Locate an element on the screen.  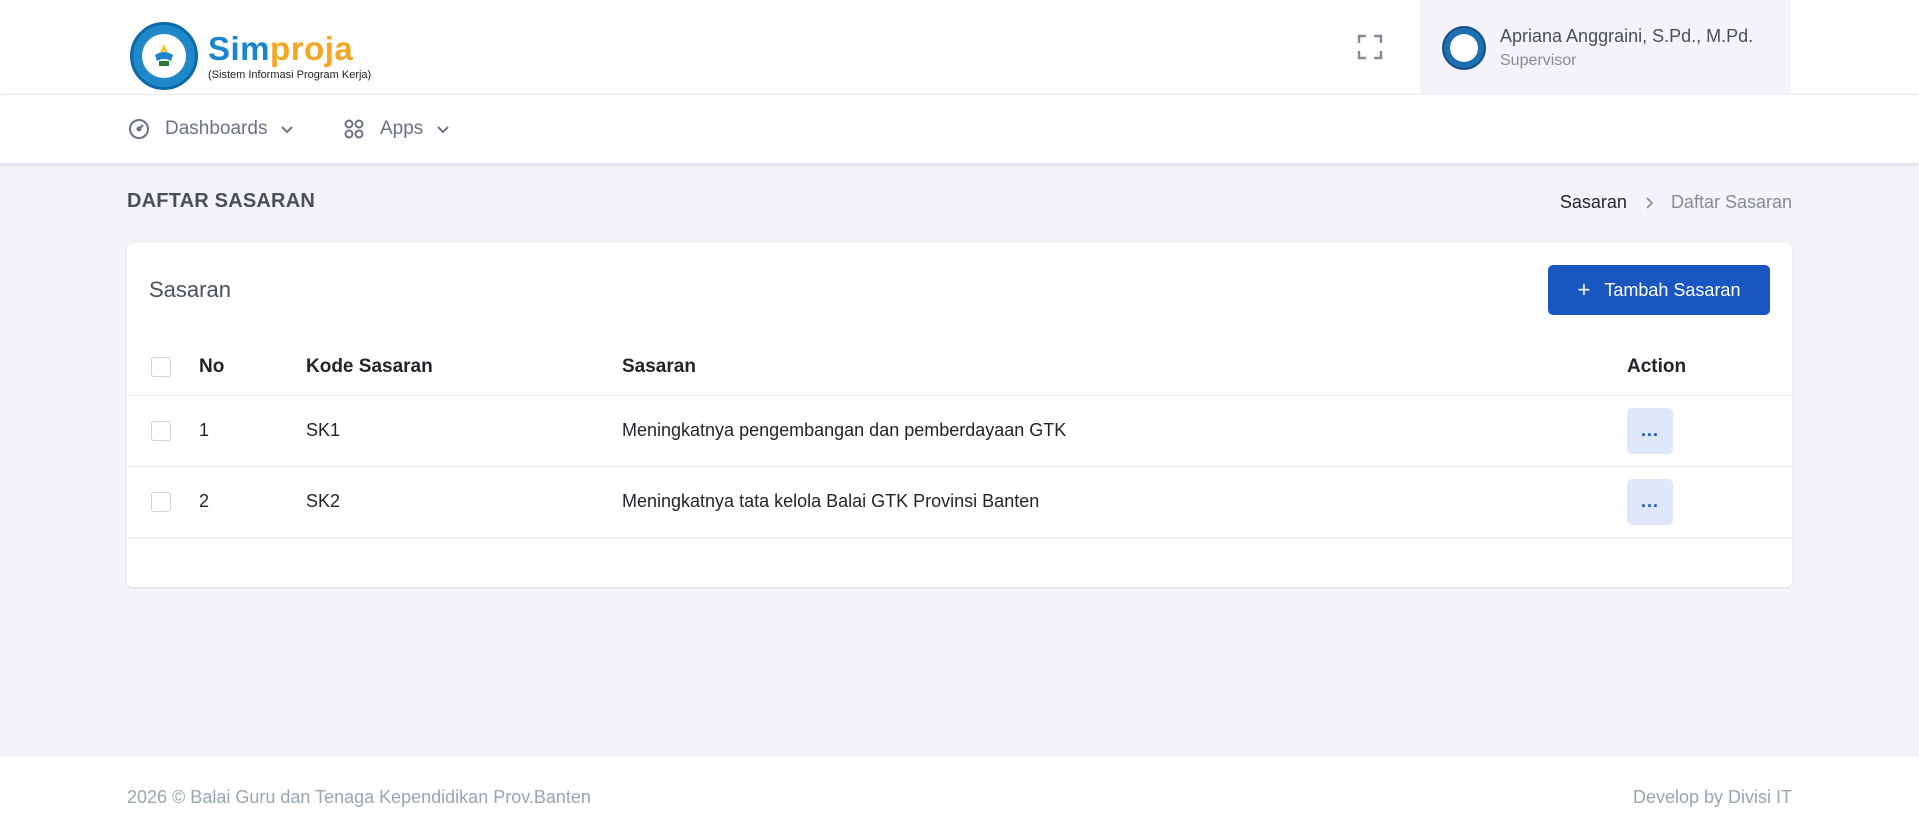
nav-item-dashboards: Dashboards is located at coordinates (211, 129).